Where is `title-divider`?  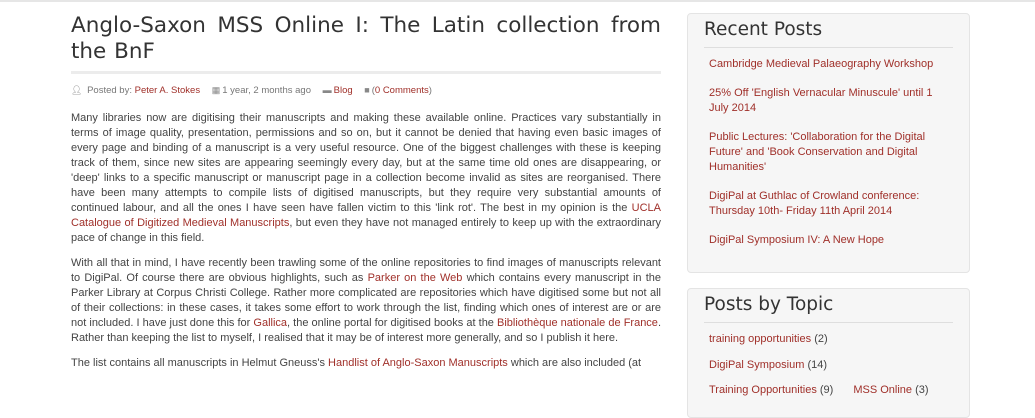
title-divider is located at coordinates (366, 72).